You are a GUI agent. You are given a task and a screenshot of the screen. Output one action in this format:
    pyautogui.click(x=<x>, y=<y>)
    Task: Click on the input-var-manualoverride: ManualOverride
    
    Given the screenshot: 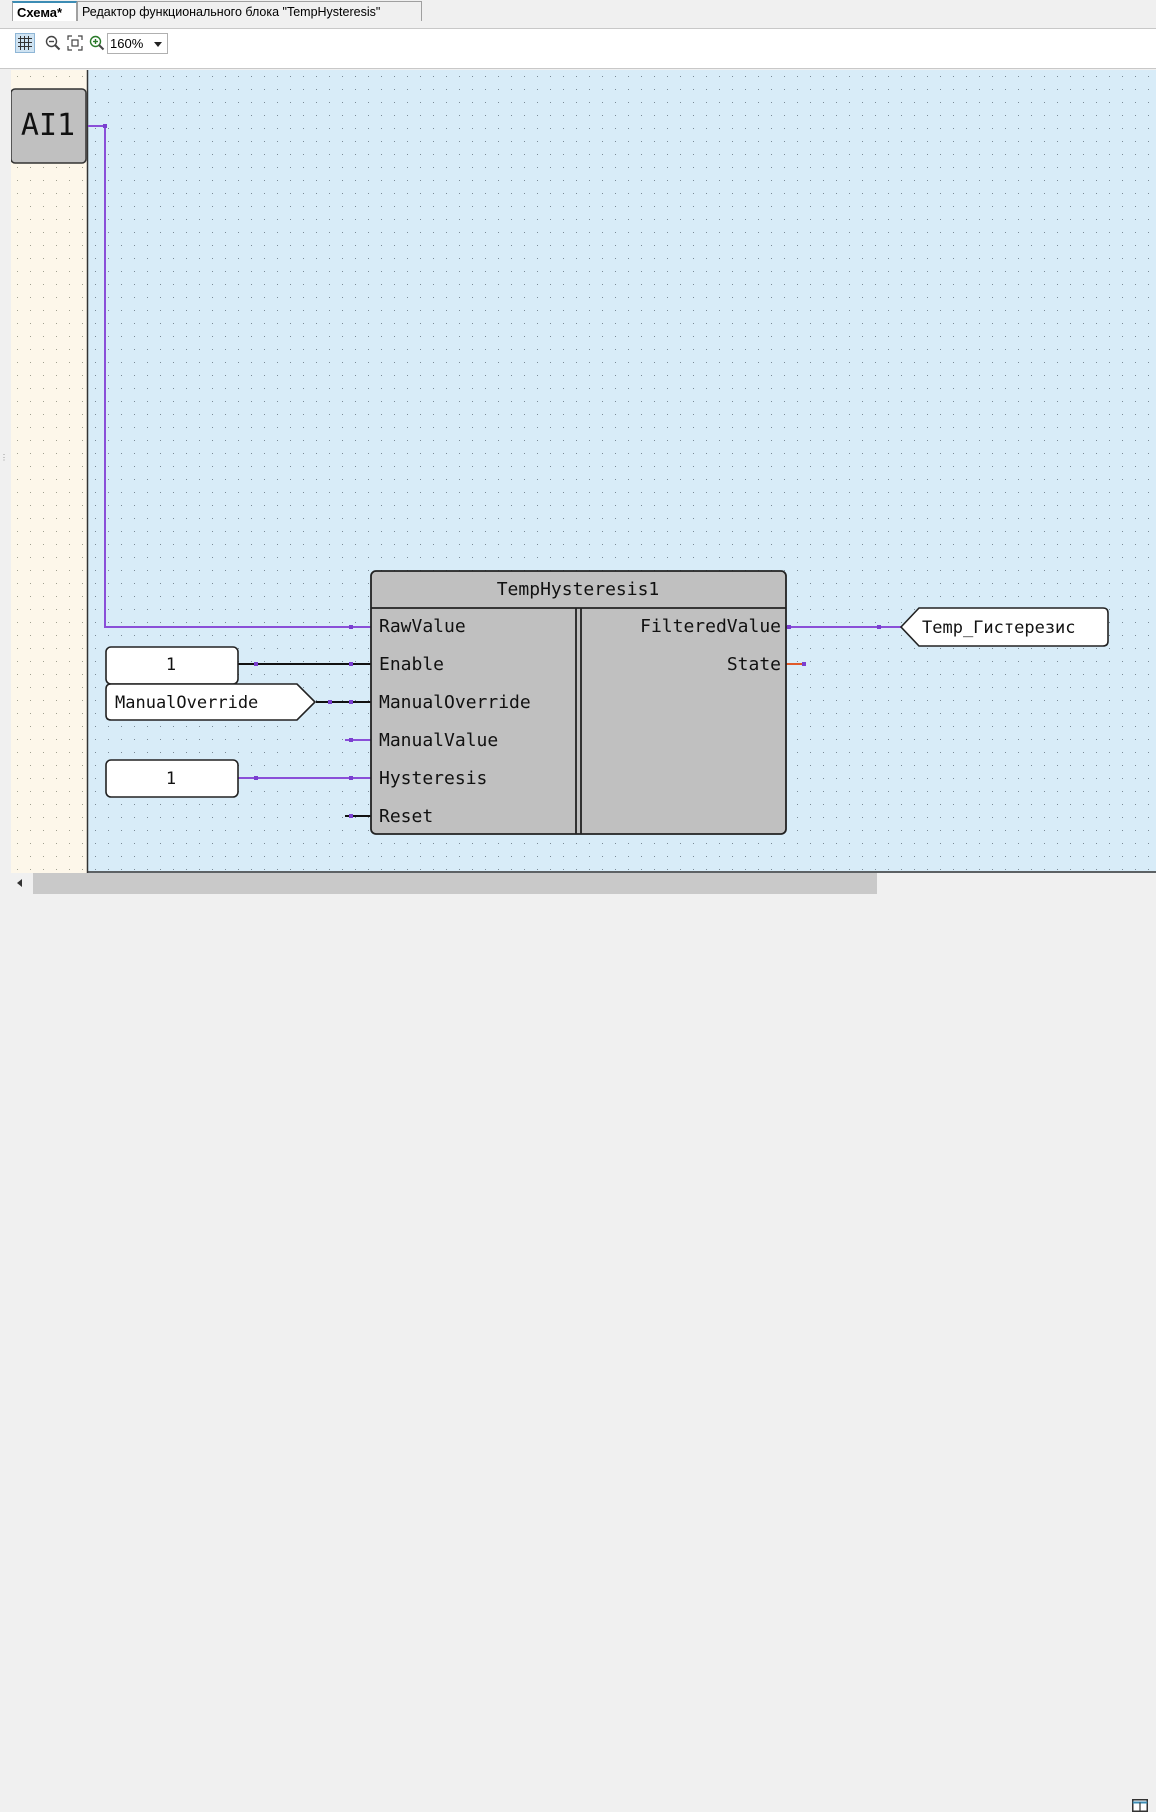 What is the action you would take?
    pyautogui.click(x=211, y=702)
    